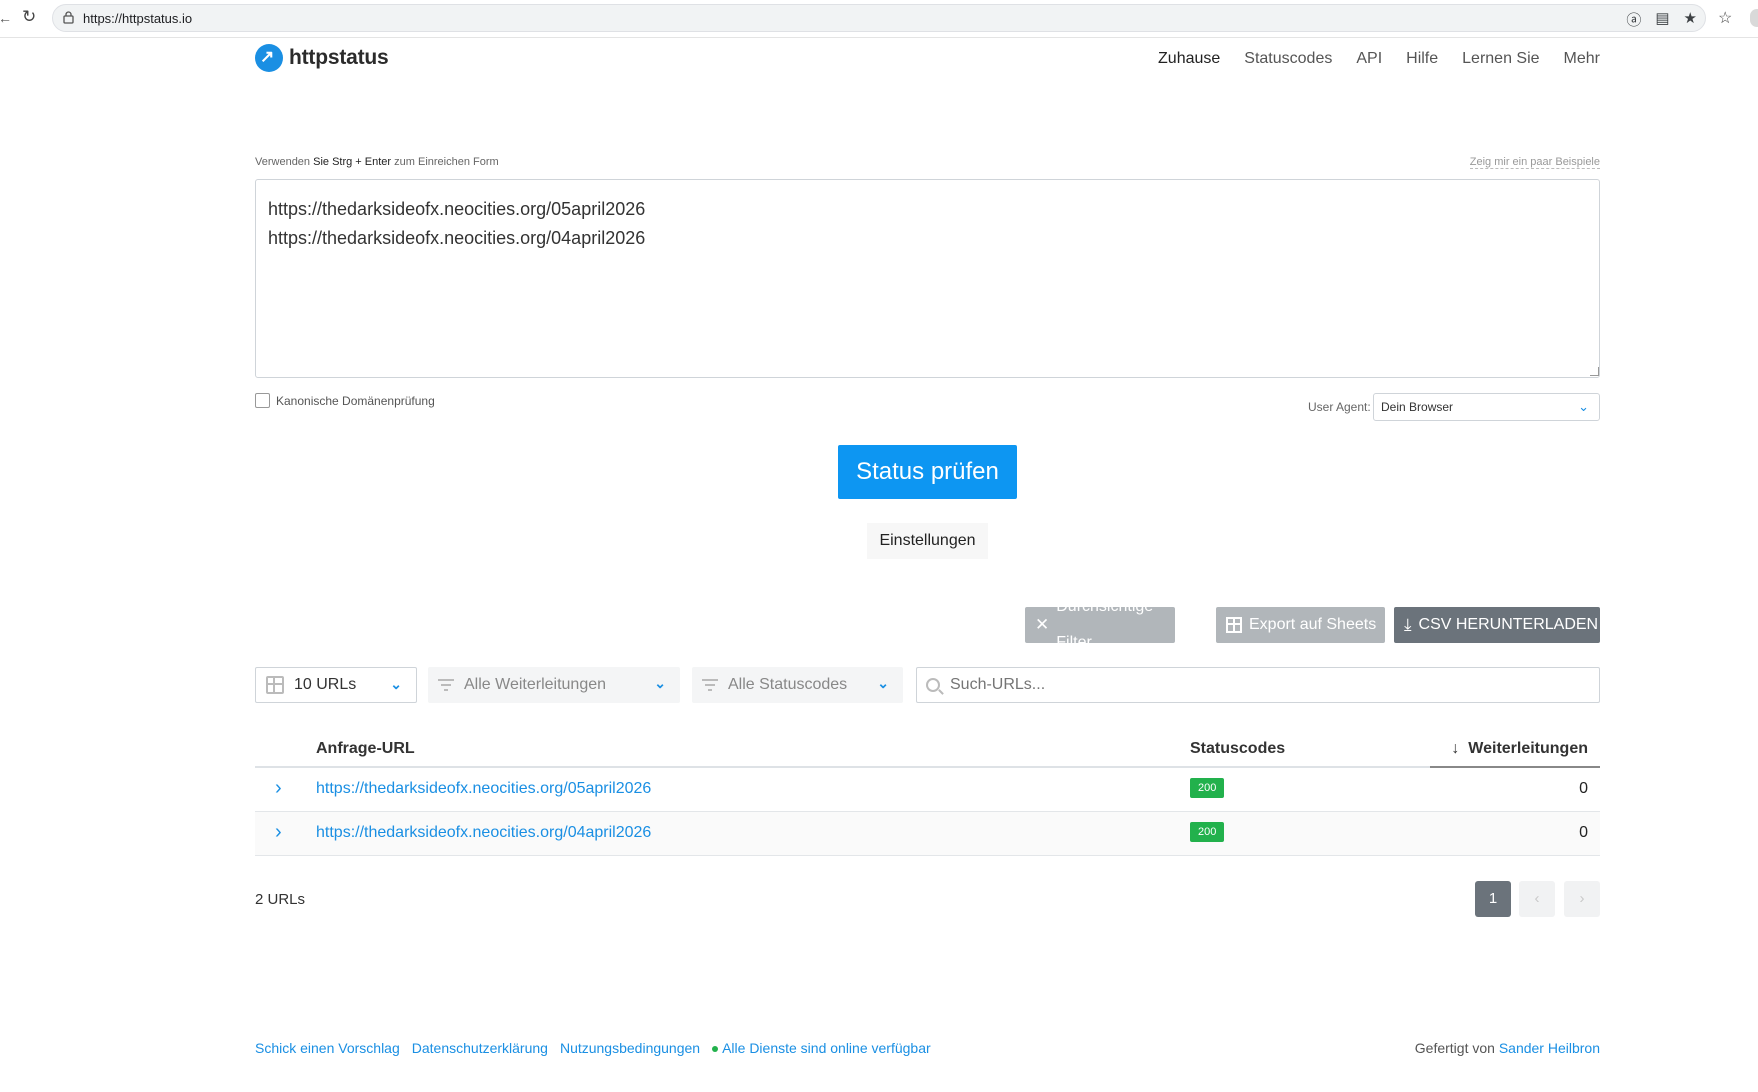  I want to click on page-size-select: 10 URLs ⌄, so click(336, 685).